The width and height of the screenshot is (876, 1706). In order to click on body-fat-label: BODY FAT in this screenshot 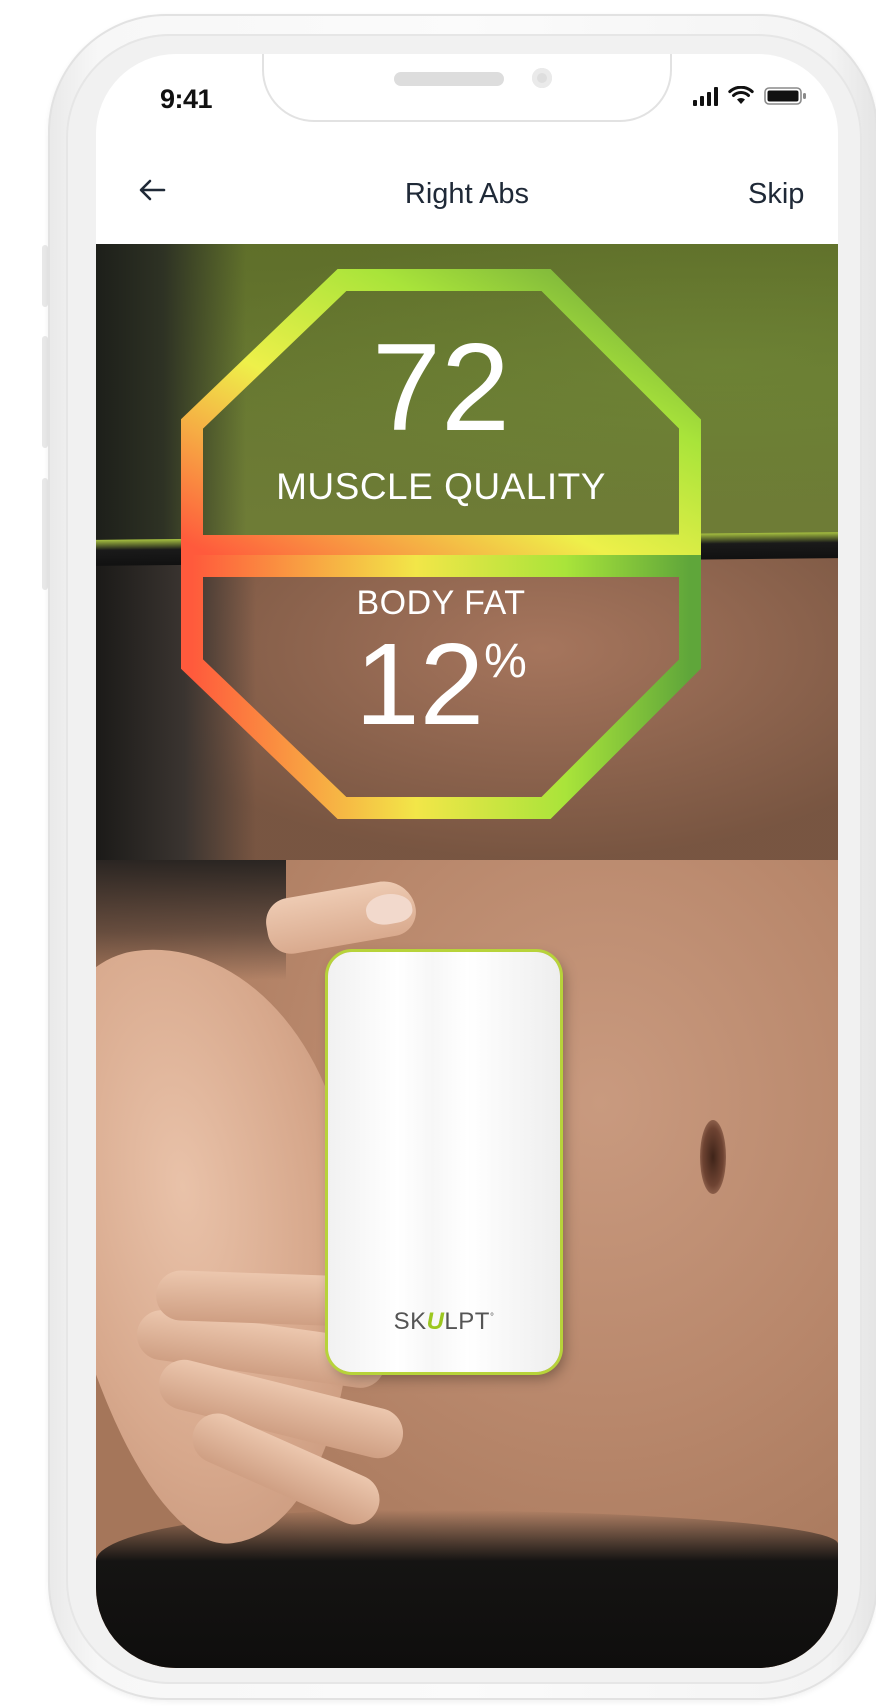, I will do `click(441, 603)`.